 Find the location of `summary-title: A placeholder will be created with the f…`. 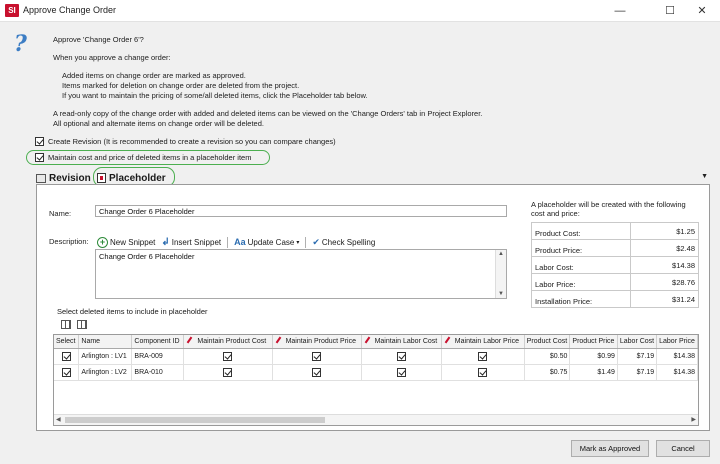

summary-title: A placeholder will be created with the f… is located at coordinates (608, 209).